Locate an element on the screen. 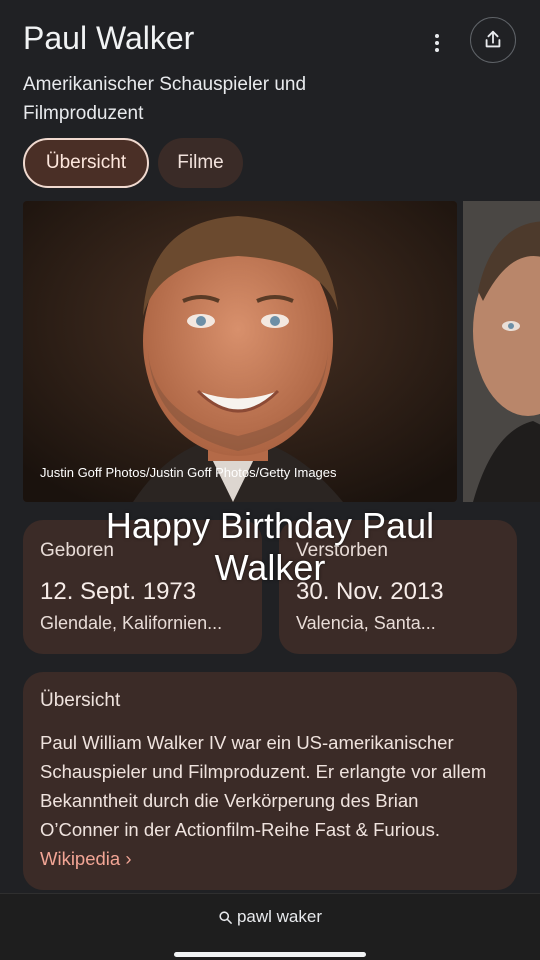 Image resolution: width=540 pixels, height=960 pixels. tab-movies: Filme is located at coordinates (200, 163).